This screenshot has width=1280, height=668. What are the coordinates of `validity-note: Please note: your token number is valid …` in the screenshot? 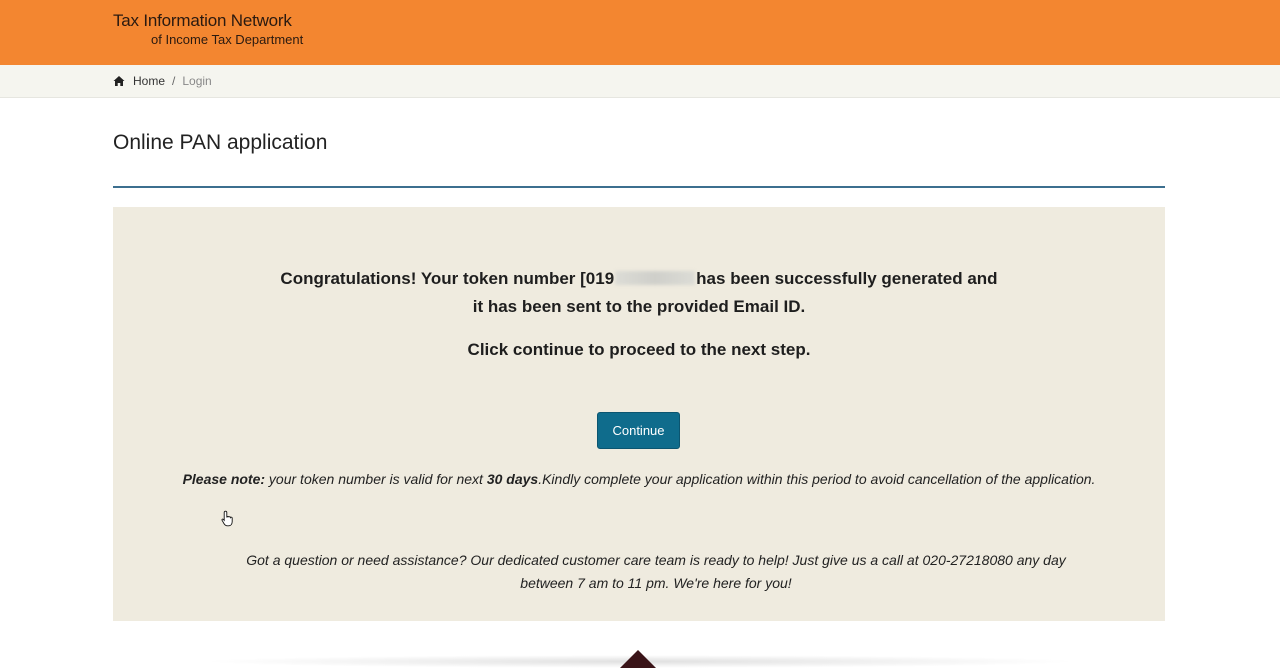 It's located at (639, 479).